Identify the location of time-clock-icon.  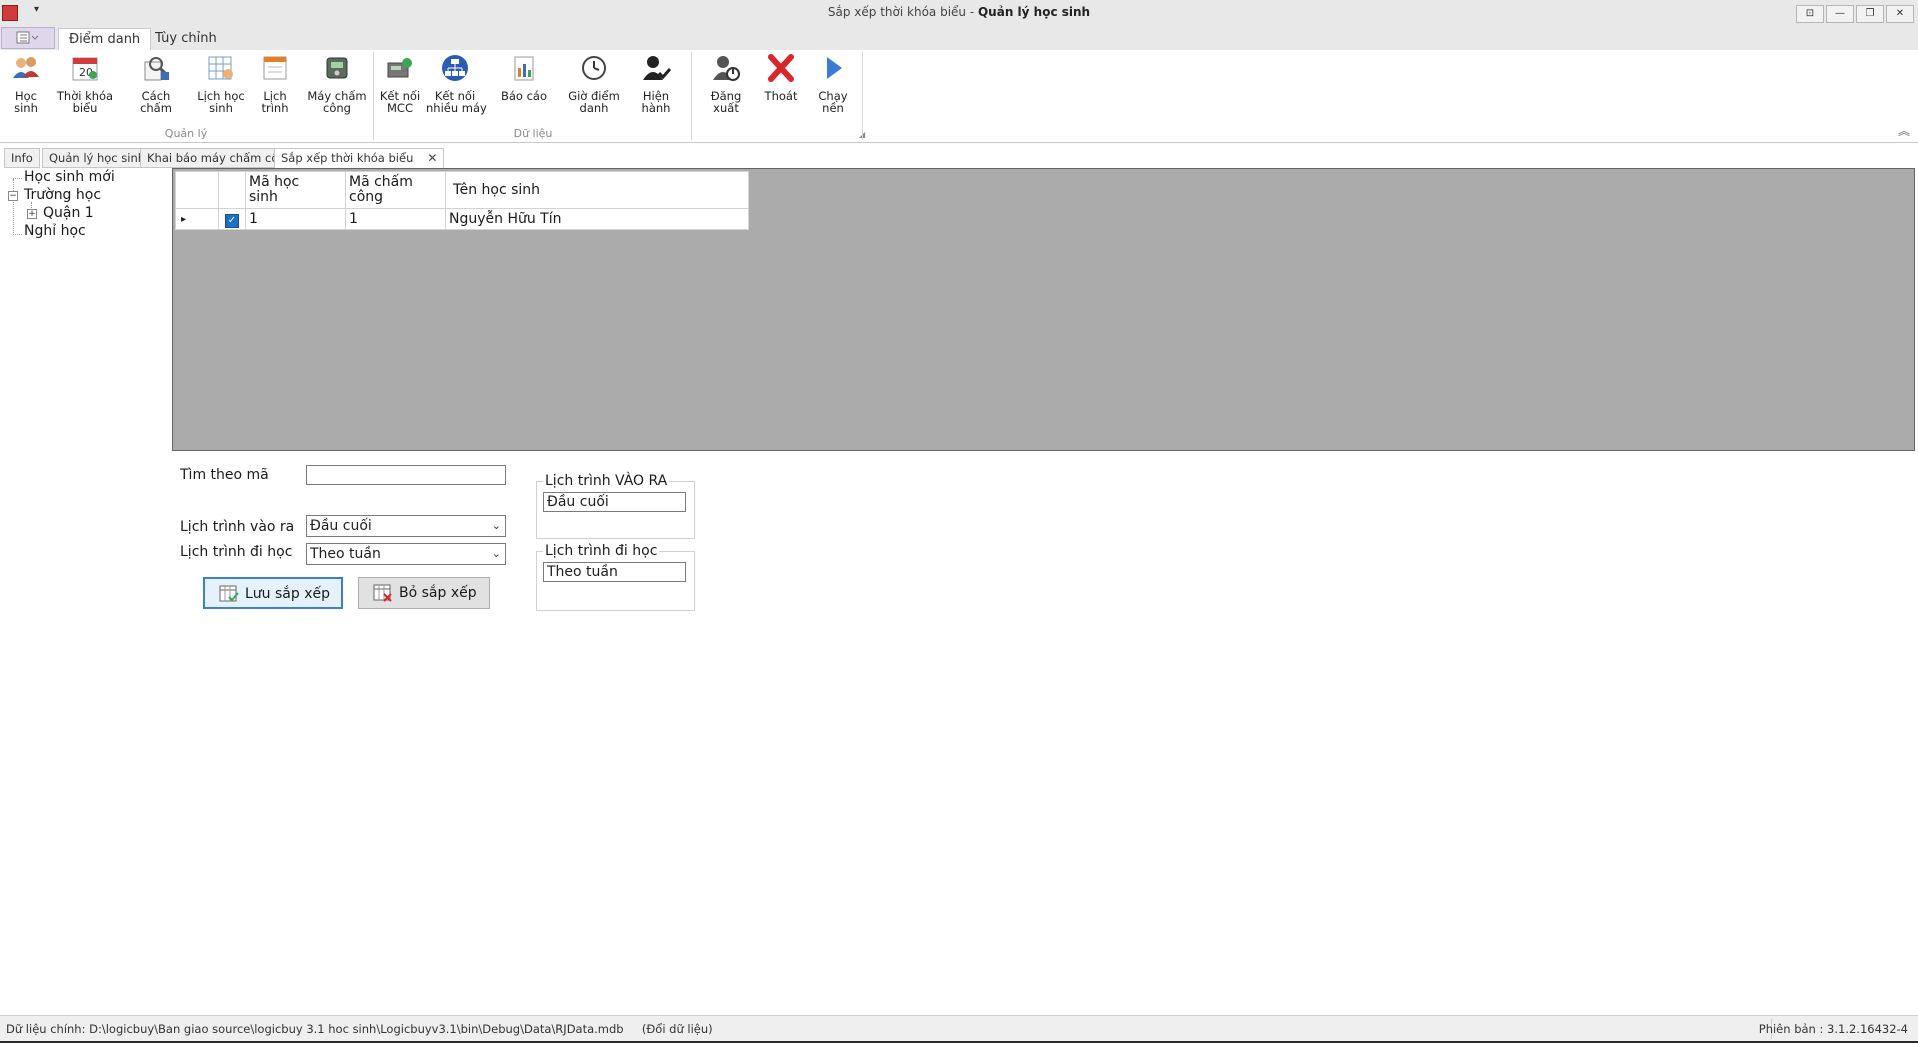
(337, 68).